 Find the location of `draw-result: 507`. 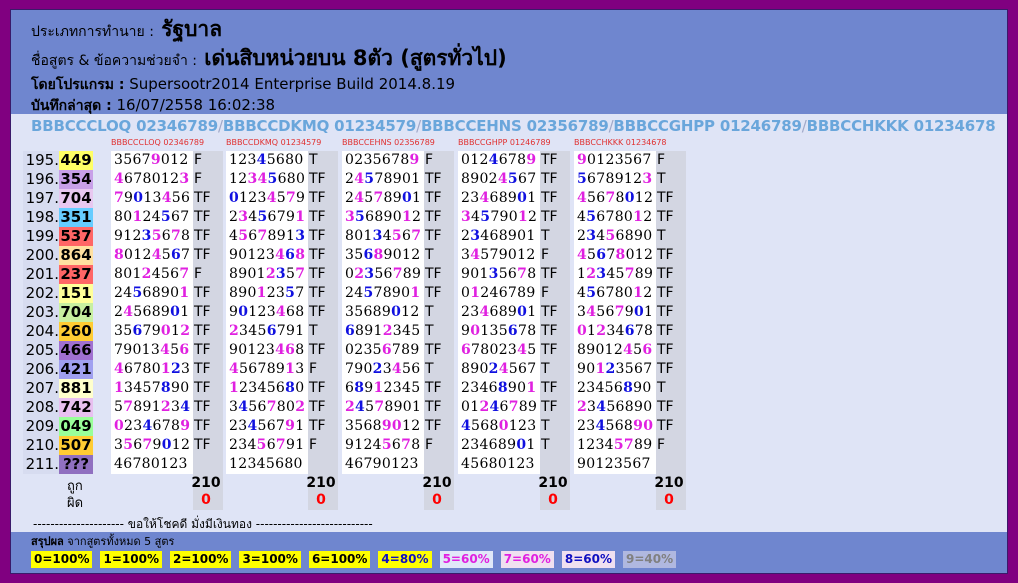

draw-result: 507 is located at coordinates (76, 445).